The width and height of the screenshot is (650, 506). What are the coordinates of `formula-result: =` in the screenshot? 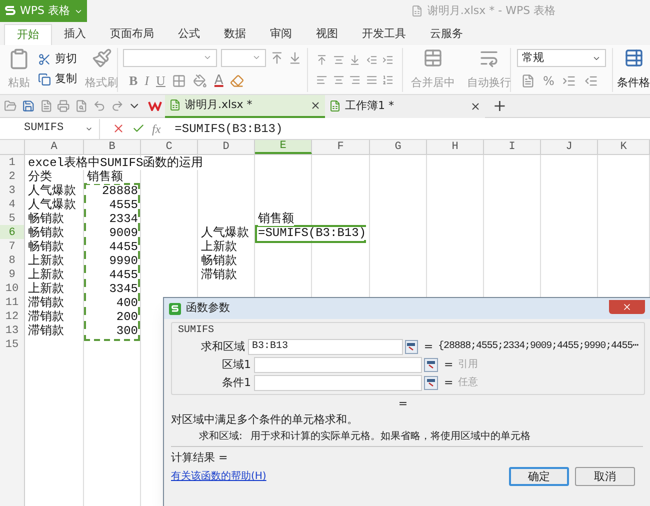 It's located at (403, 404).